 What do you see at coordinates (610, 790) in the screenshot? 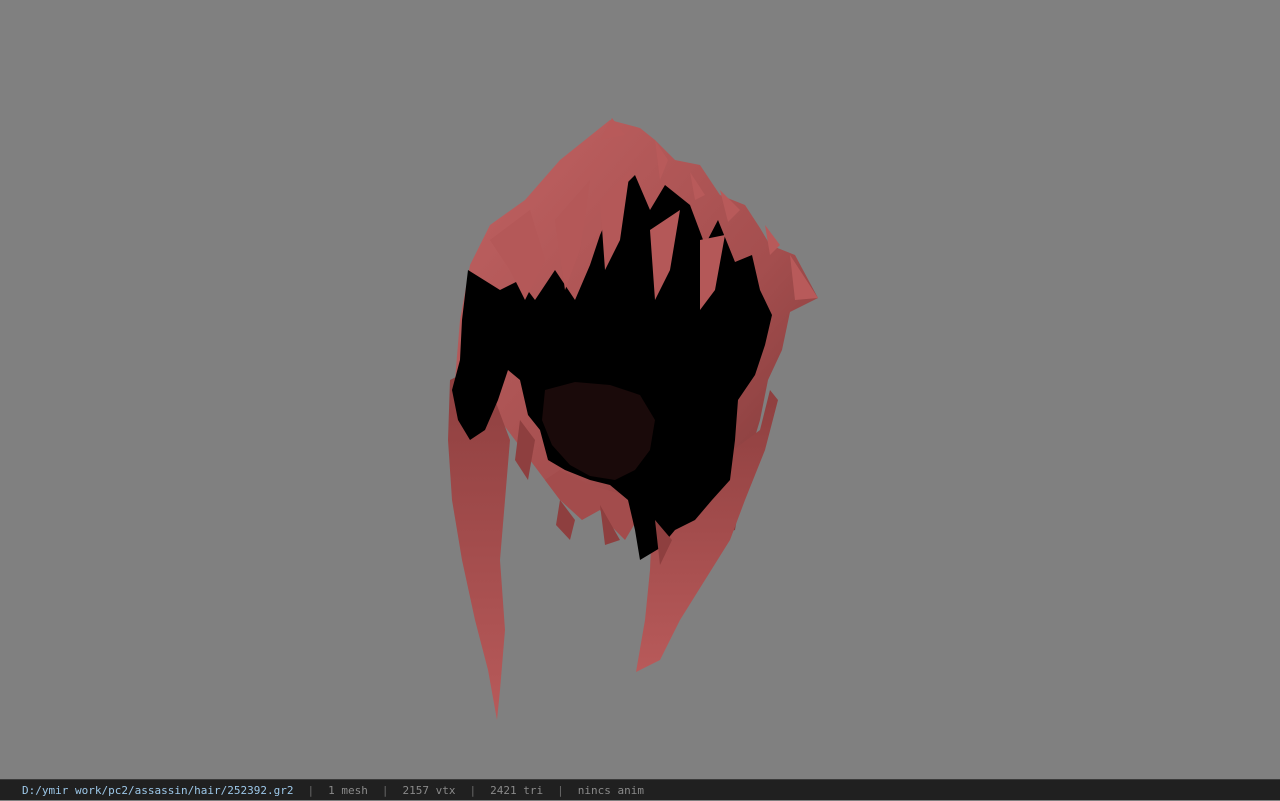
I see `animation-status-label: nincs anim` at bounding box center [610, 790].